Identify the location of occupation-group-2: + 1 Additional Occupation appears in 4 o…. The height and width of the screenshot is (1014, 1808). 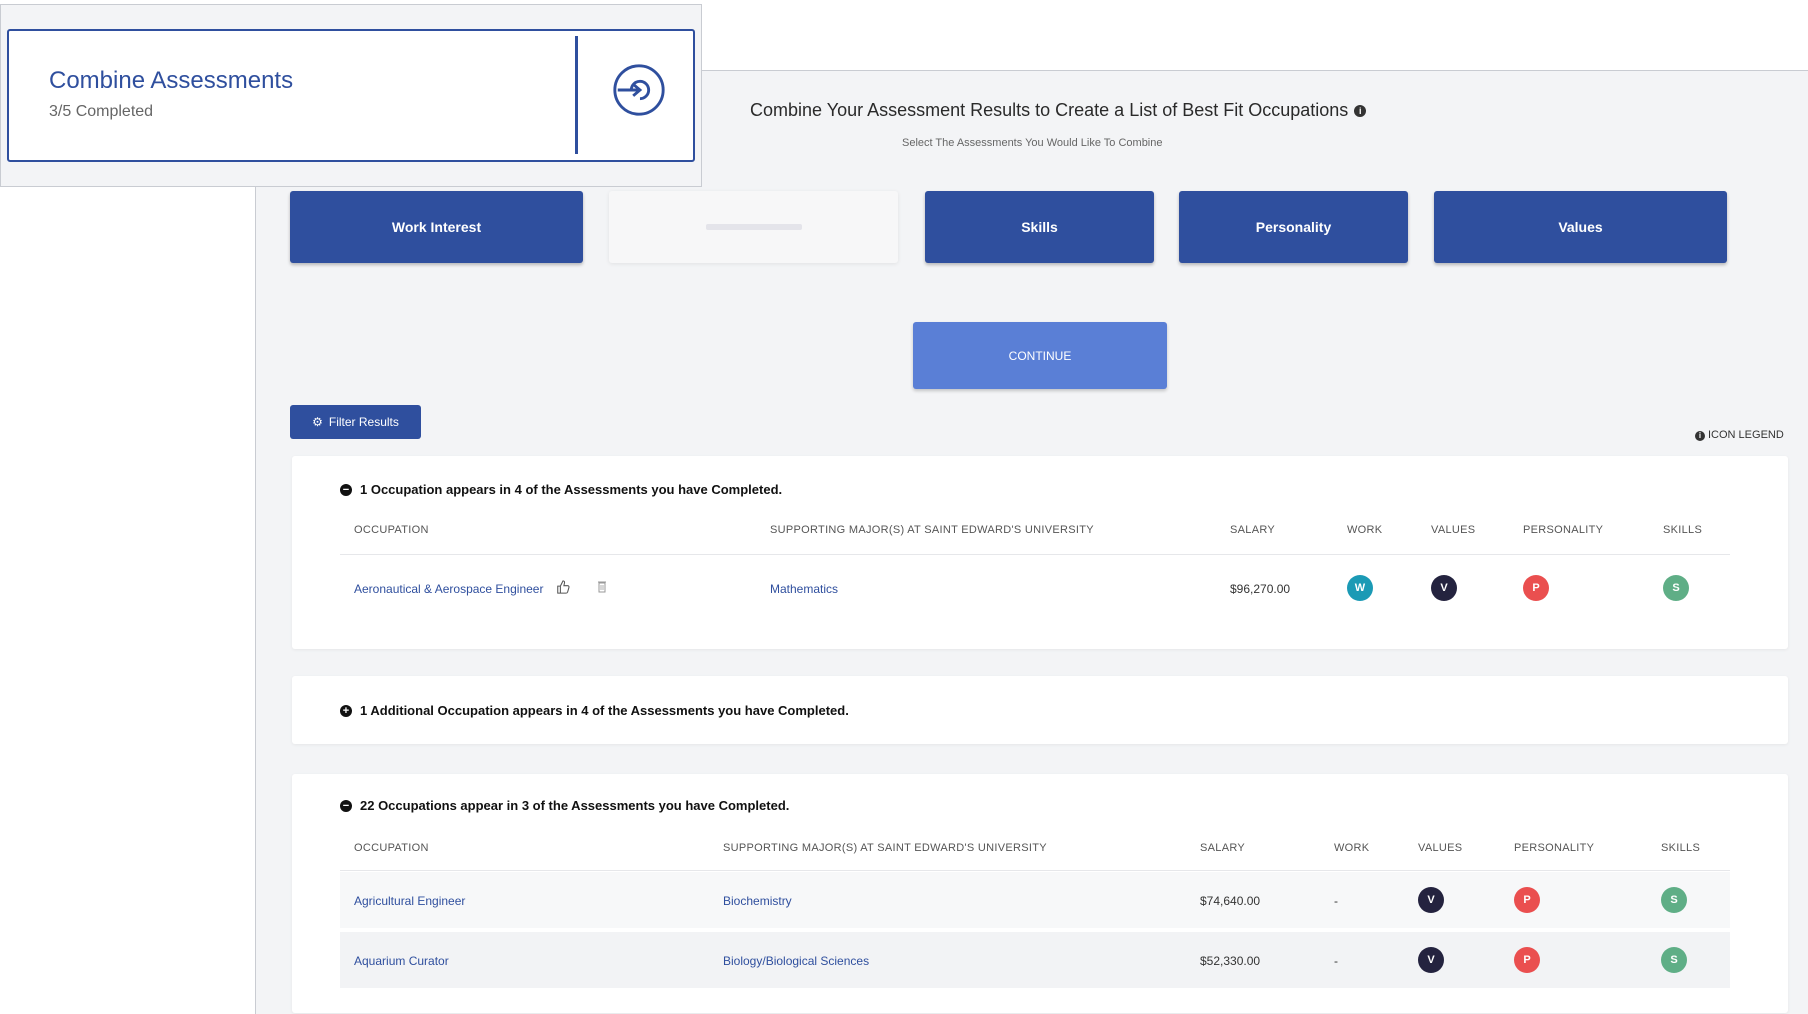
(1040, 710).